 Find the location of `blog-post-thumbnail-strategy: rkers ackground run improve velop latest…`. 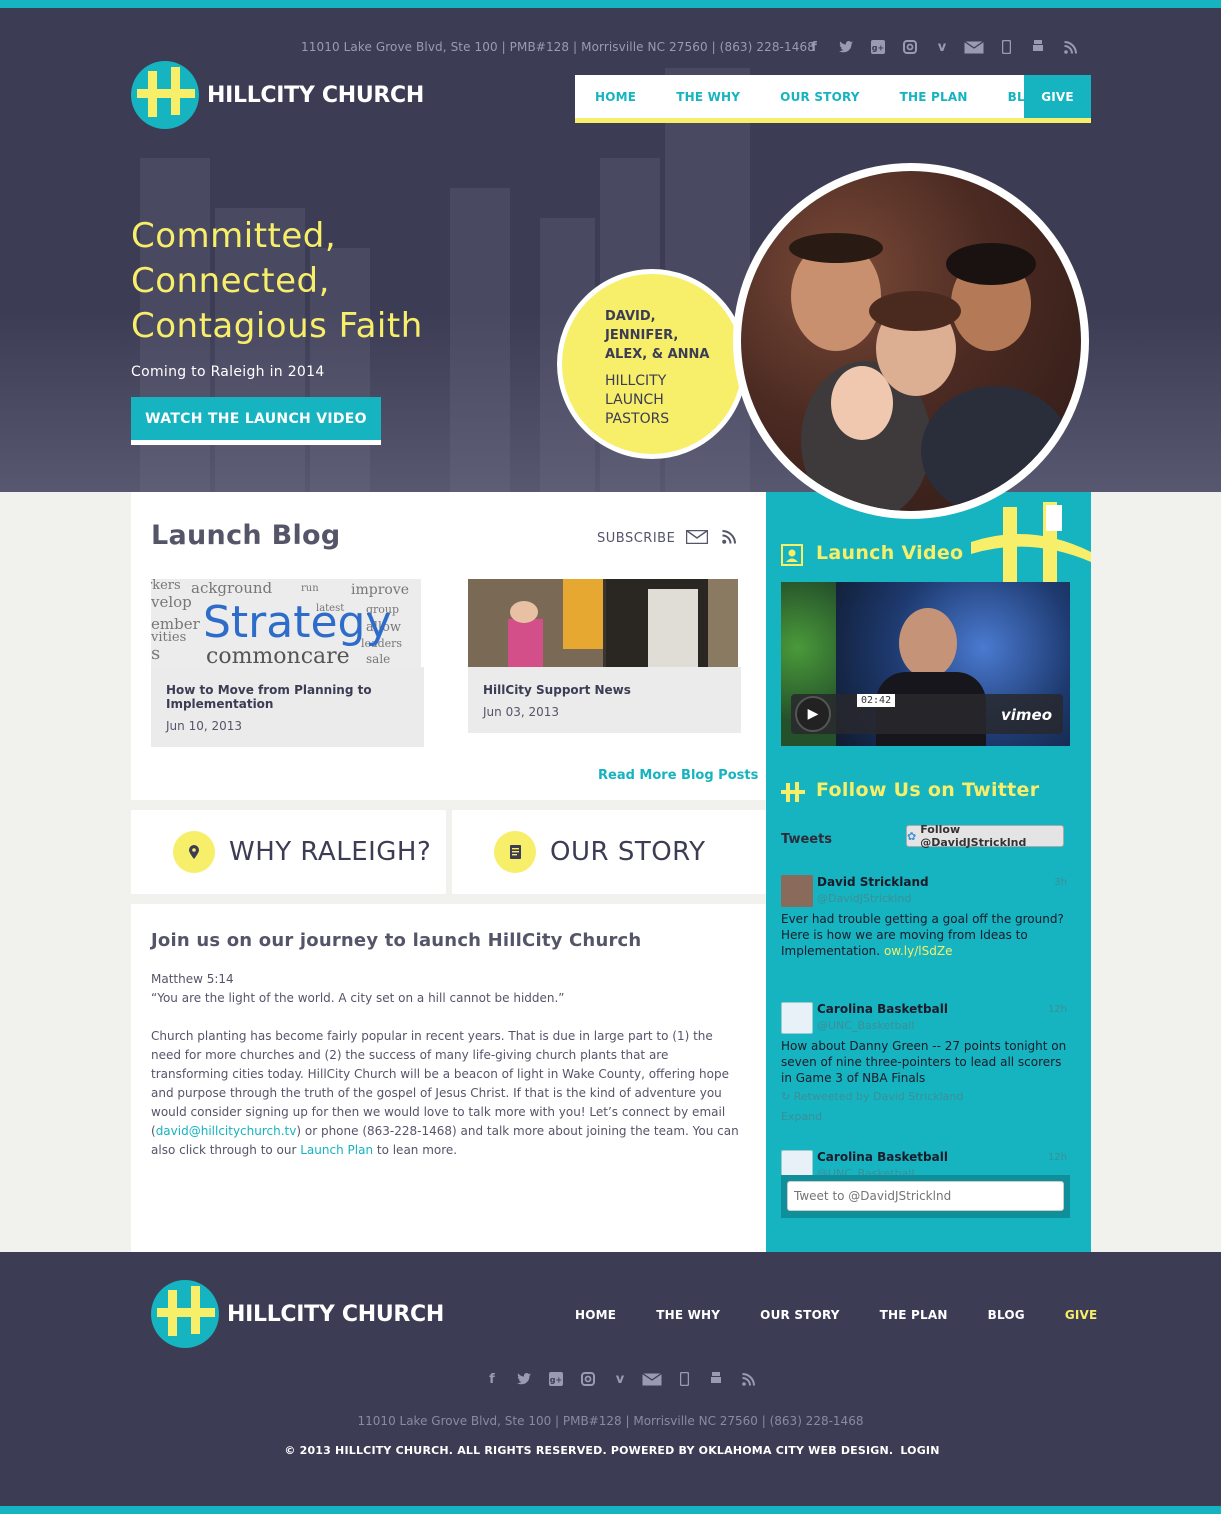

blog-post-thumbnail-strategy: rkers ackground run improve velop latest… is located at coordinates (286, 623).